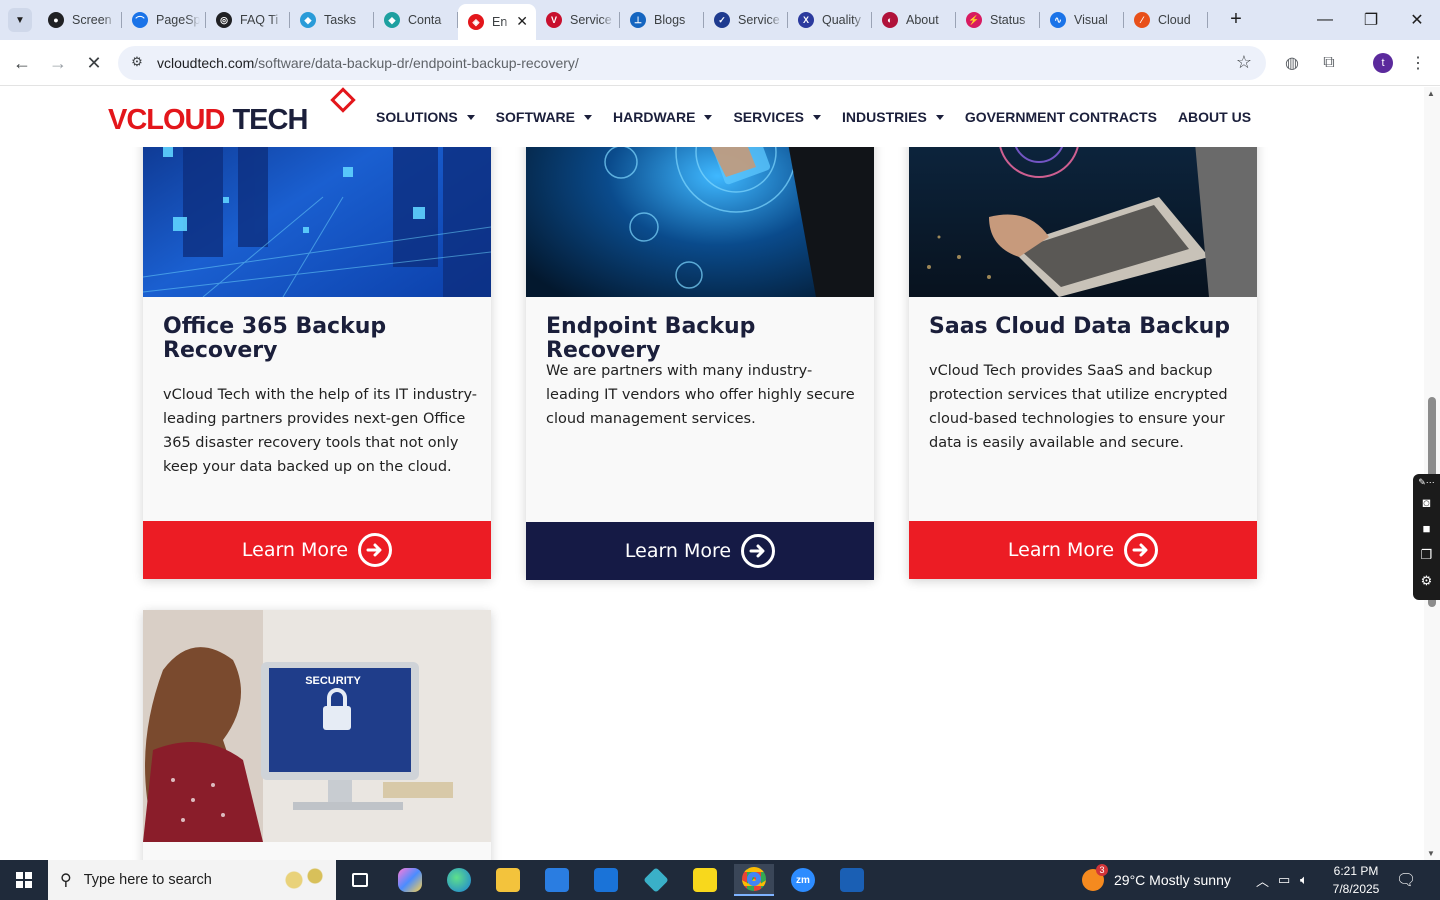 The width and height of the screenshot is (1440, 900). What do you see at coordinates (708, 117) in the screenshot?
I see `caret-down-icon` at bounding box center [708, 117].